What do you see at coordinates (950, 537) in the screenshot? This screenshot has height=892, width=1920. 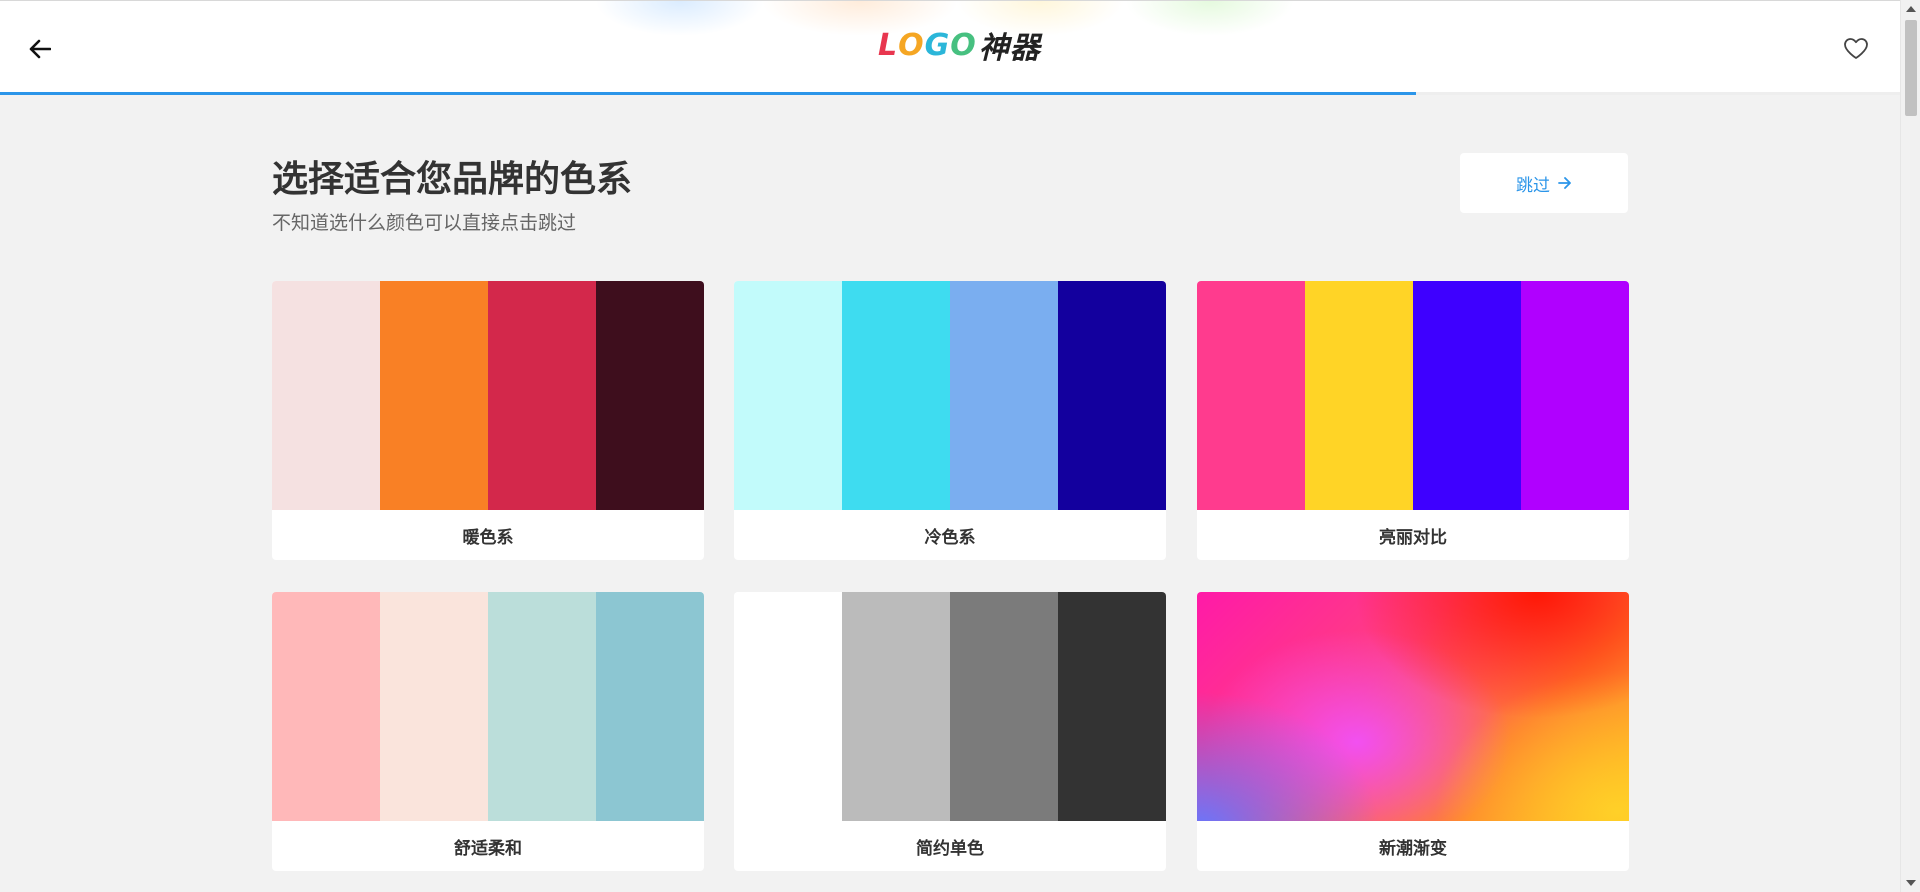 I see `palette-label: 冷色系` at bounding box center [950, 537].